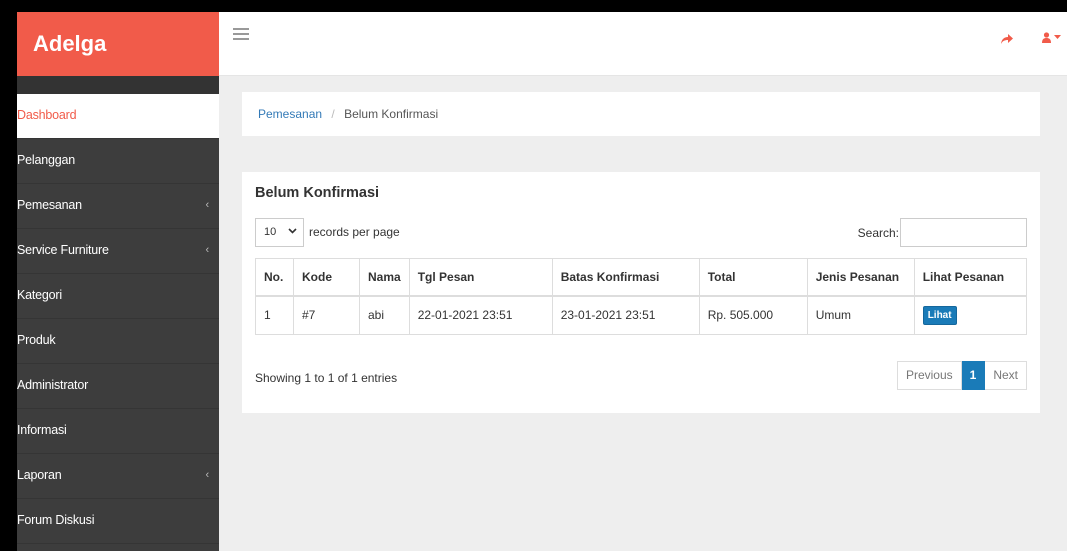  What do you see at coordinates (480, 315) in the screenshot?
I see `cell-tgl-pesan: 22-01-2021 23:51` at bounding box center [480, 315].